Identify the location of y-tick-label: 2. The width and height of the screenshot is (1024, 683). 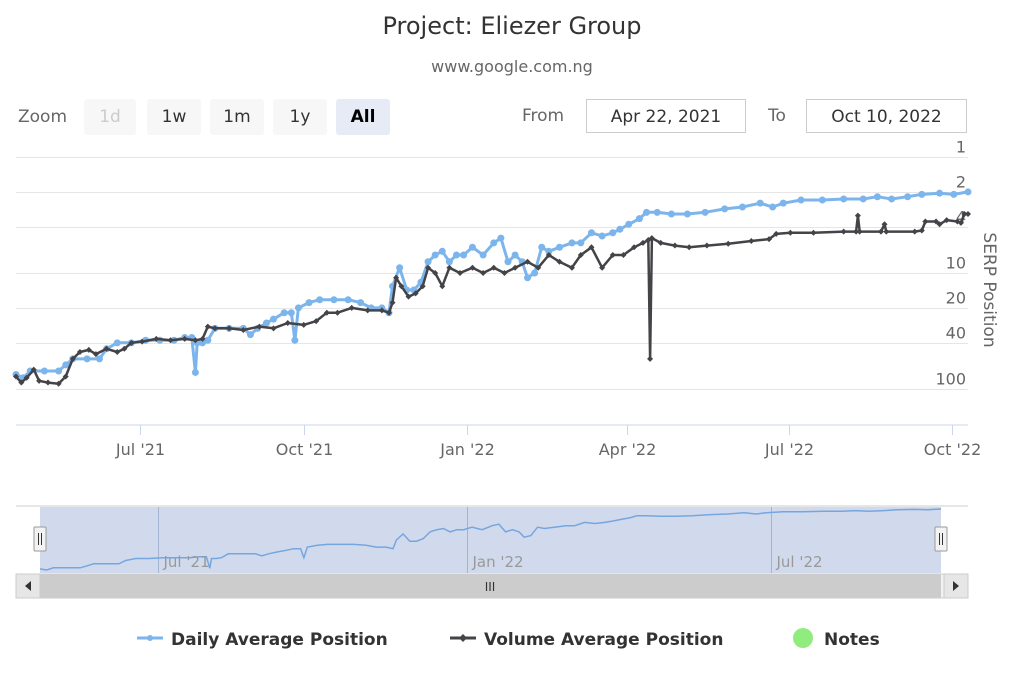
(961, 182).